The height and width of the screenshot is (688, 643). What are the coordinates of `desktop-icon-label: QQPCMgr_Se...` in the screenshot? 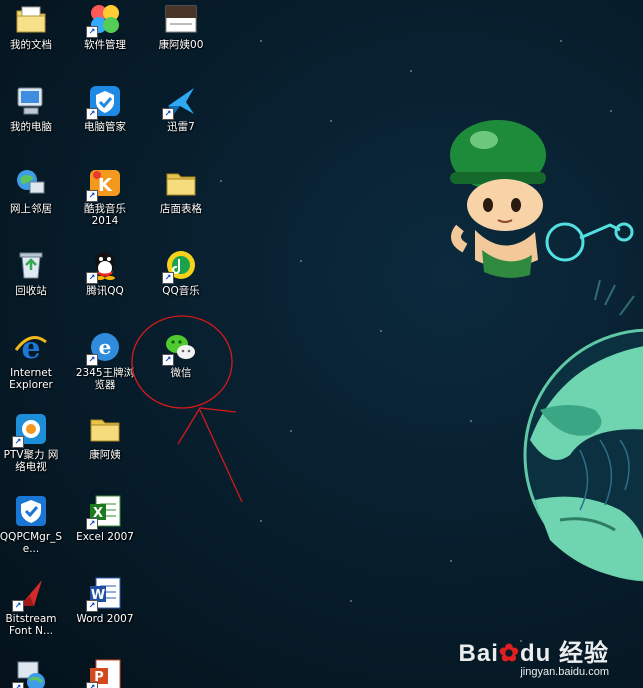 It's located at (31, 543).